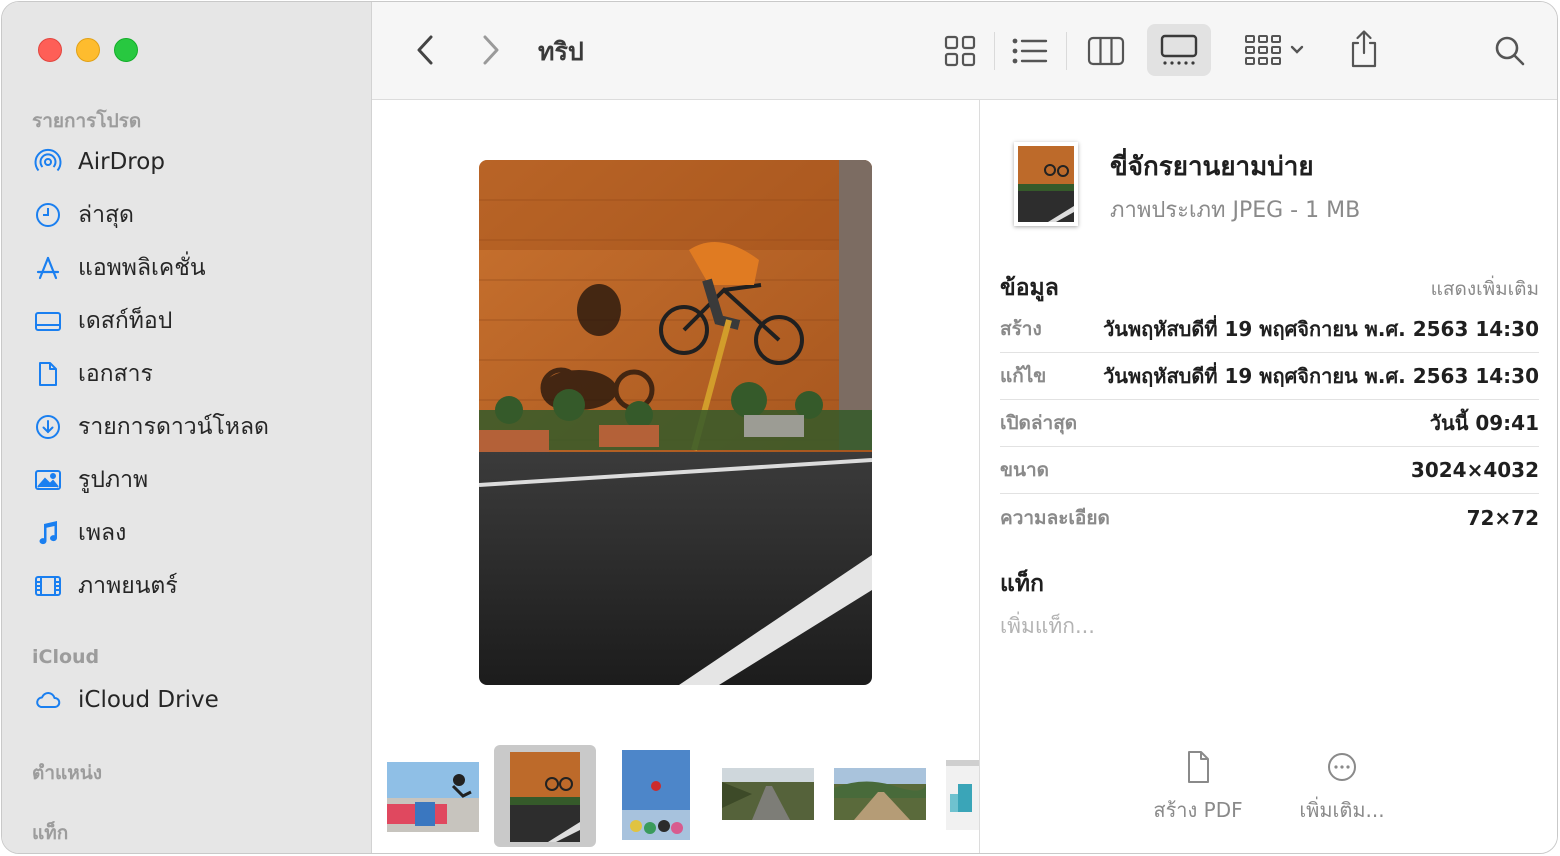 Image resolution: width=1560 pixels, height=856 pixels. I want to click on sidebar-section-favorites: รายการโปรด, so click(87, 121).